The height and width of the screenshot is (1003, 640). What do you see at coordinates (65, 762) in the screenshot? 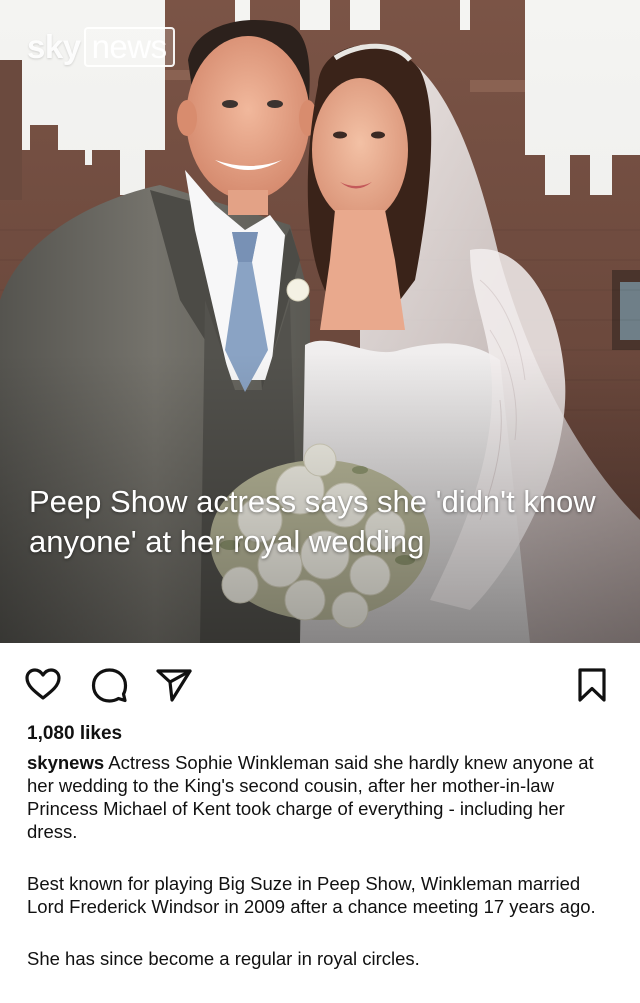
I see `caption-username: skynews` at bounding box center [65, 762].